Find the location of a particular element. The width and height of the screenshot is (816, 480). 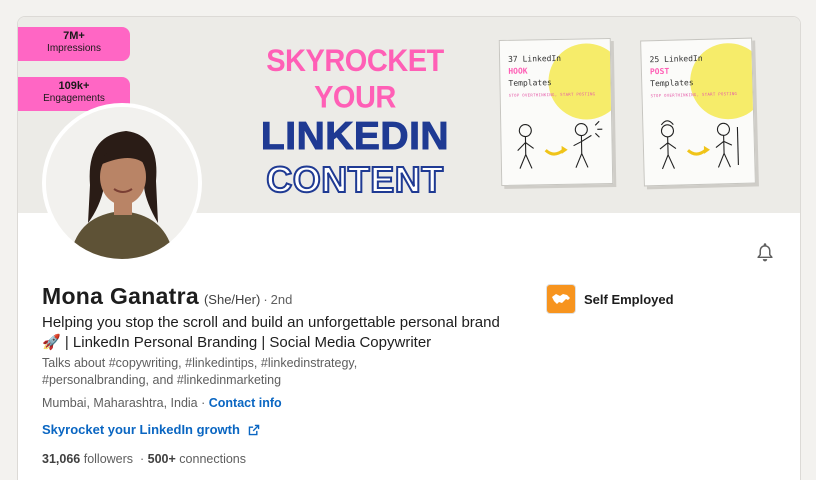

profile-name: Mona Ganatra is located at coordinates (120, 296).